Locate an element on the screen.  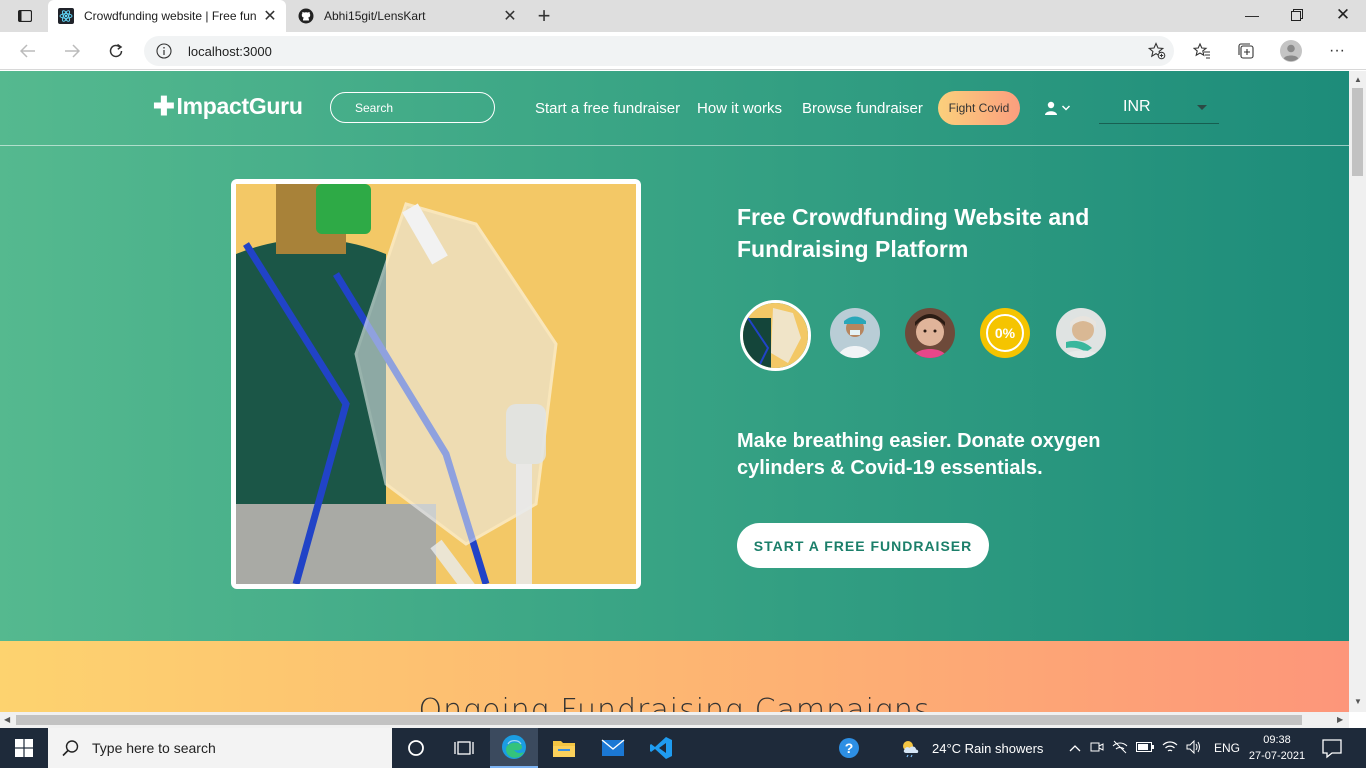
vertical-scrollbar: ▲ ▼ is located at coordinates (1357, 391).